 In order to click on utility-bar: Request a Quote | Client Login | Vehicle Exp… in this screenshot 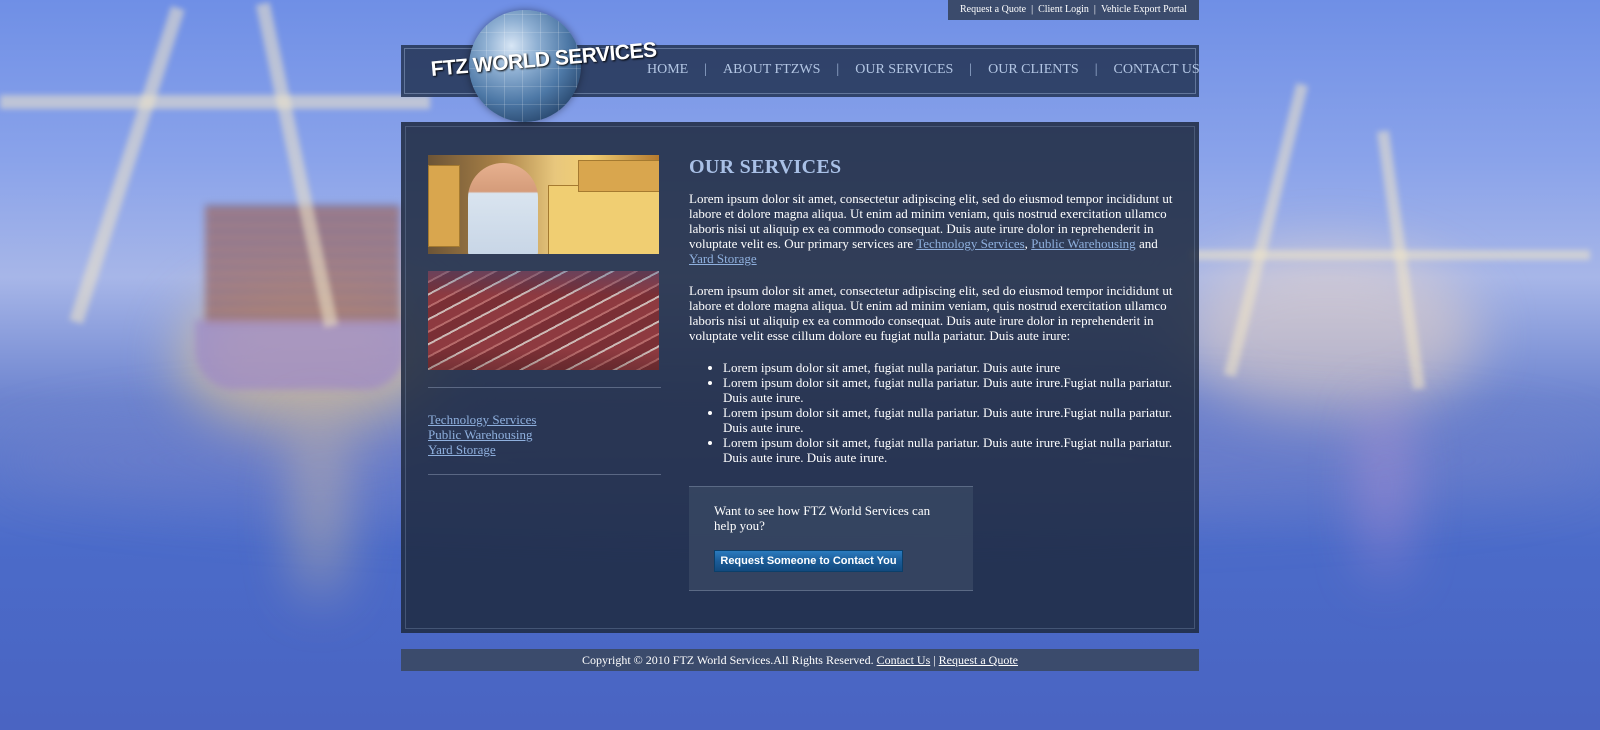, I will do `click(1073, 10)`.